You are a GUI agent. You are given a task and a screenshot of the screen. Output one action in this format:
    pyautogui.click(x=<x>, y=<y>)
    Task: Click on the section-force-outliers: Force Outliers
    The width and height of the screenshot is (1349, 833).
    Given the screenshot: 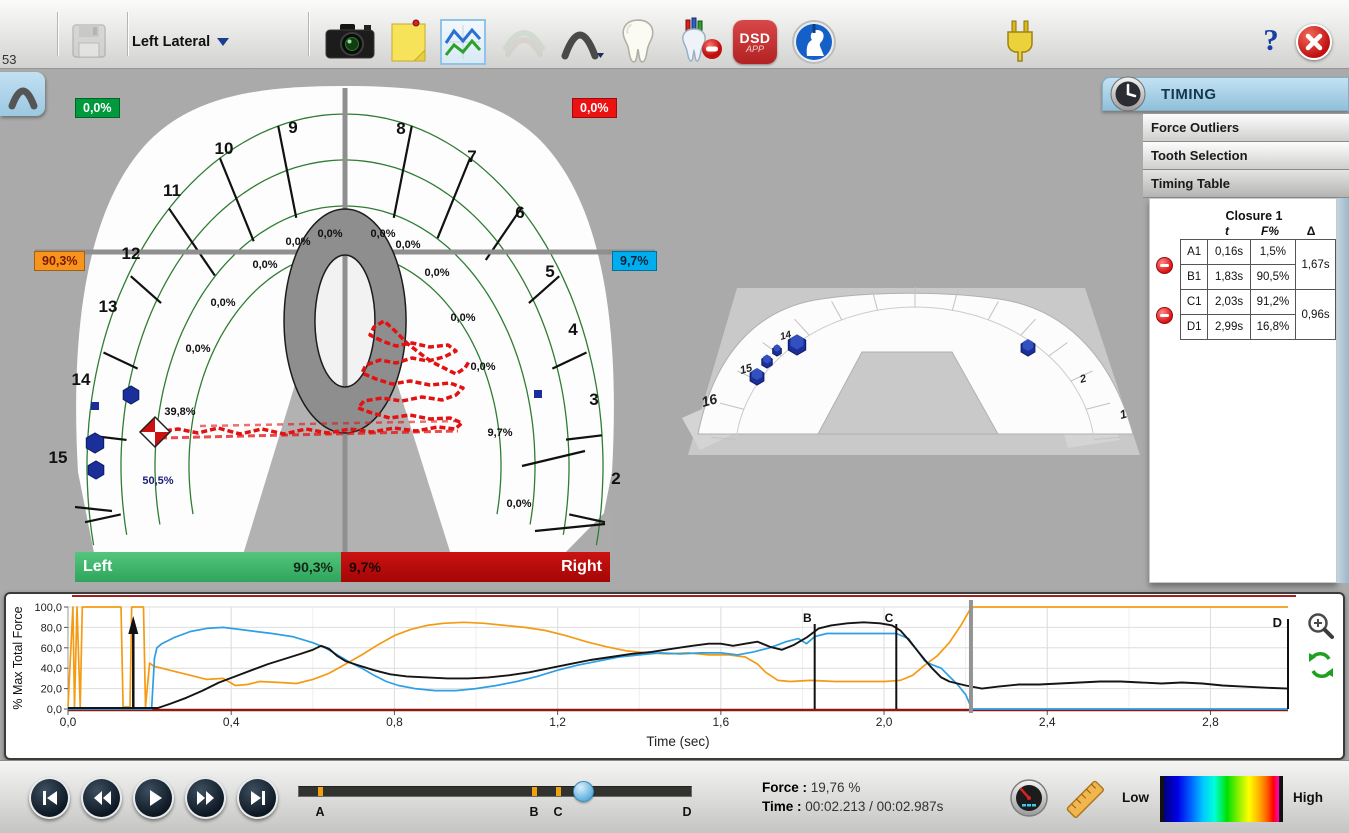 What is the action you would take?
    pyautogui.click(x=1246, y=128)
    